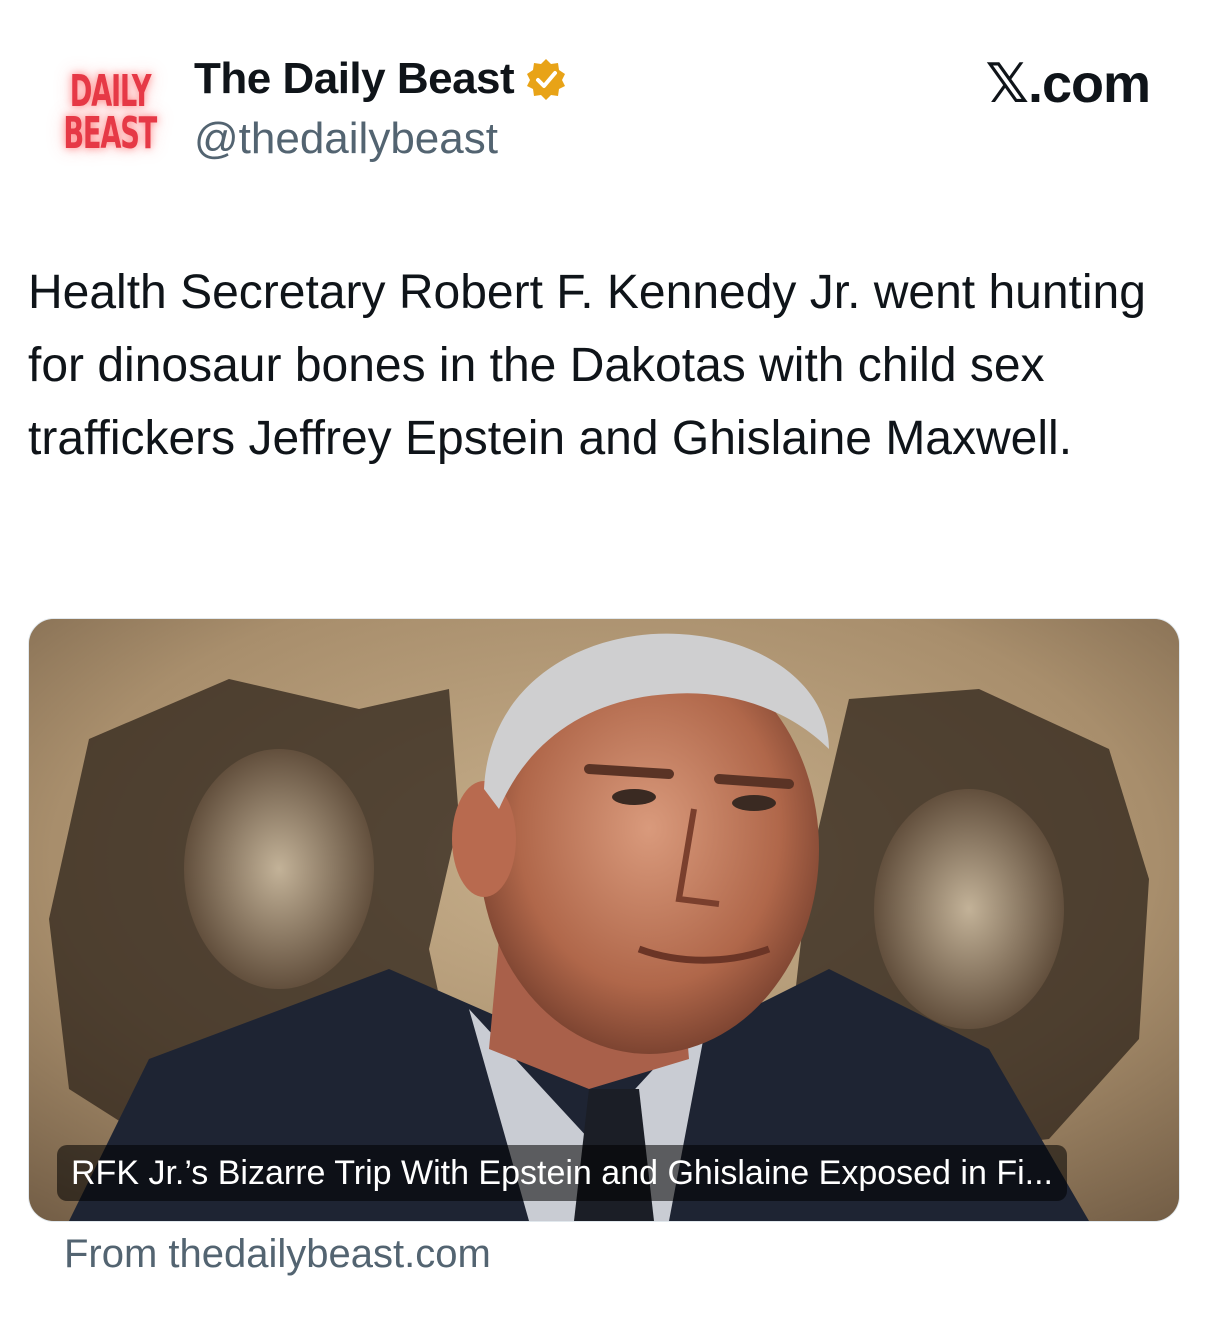  Describe the element at coordinates (354, 79) in the screenshot. I see `account-name: The Daily Beast` at that location.